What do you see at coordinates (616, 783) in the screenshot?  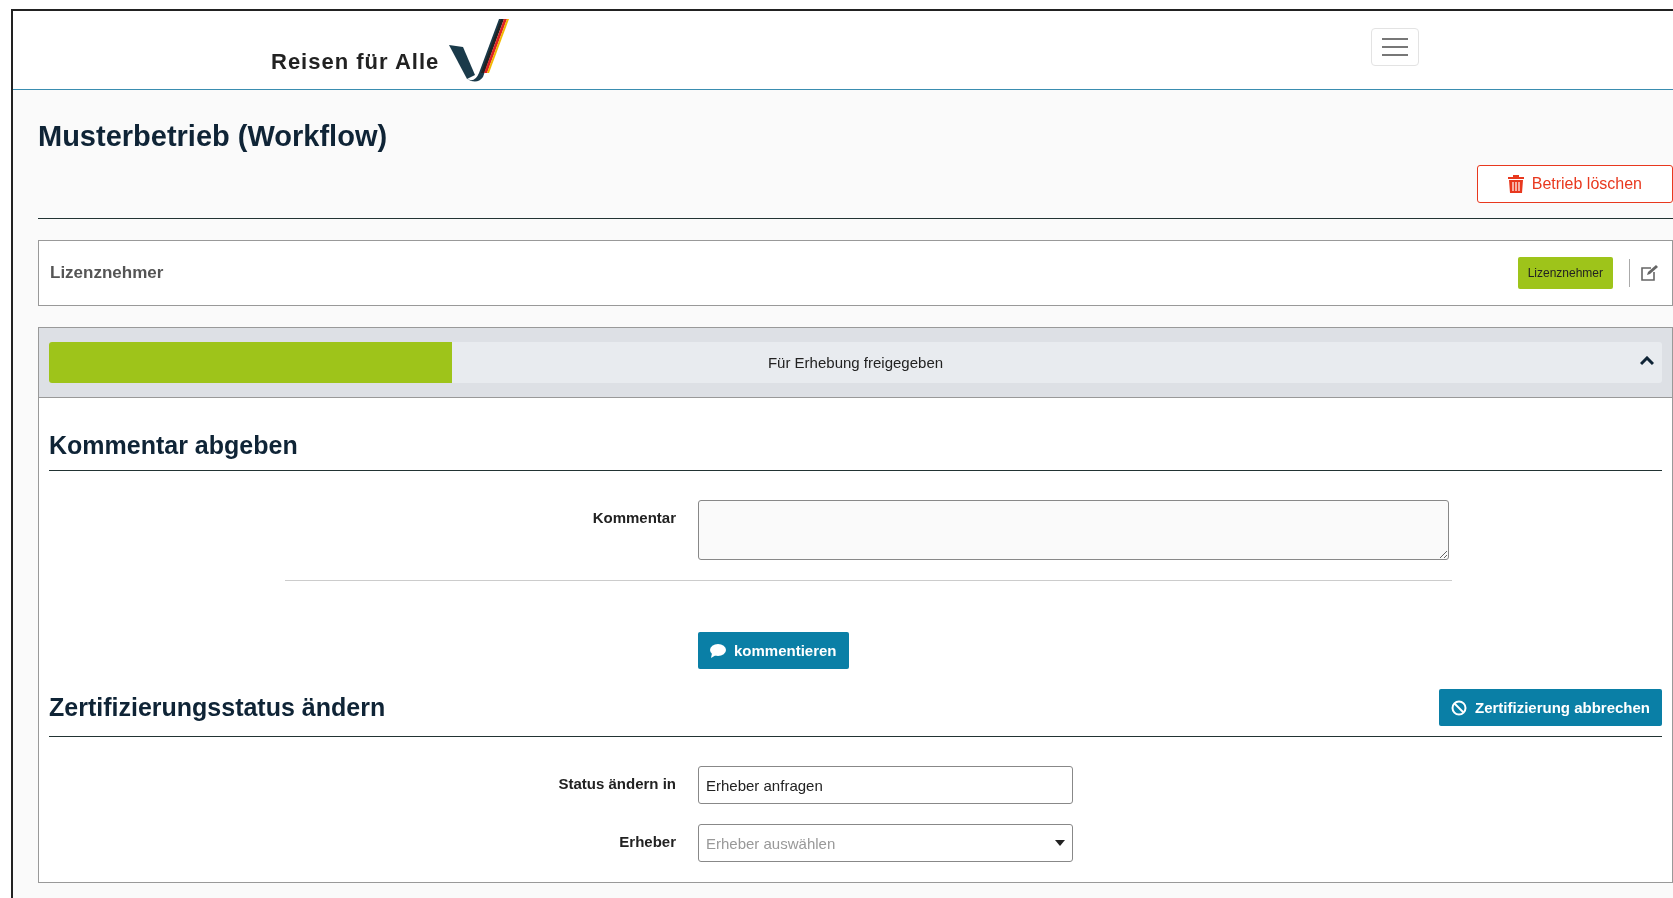 I see `field-label: Status ändern in` at bounding box center [616, 783].